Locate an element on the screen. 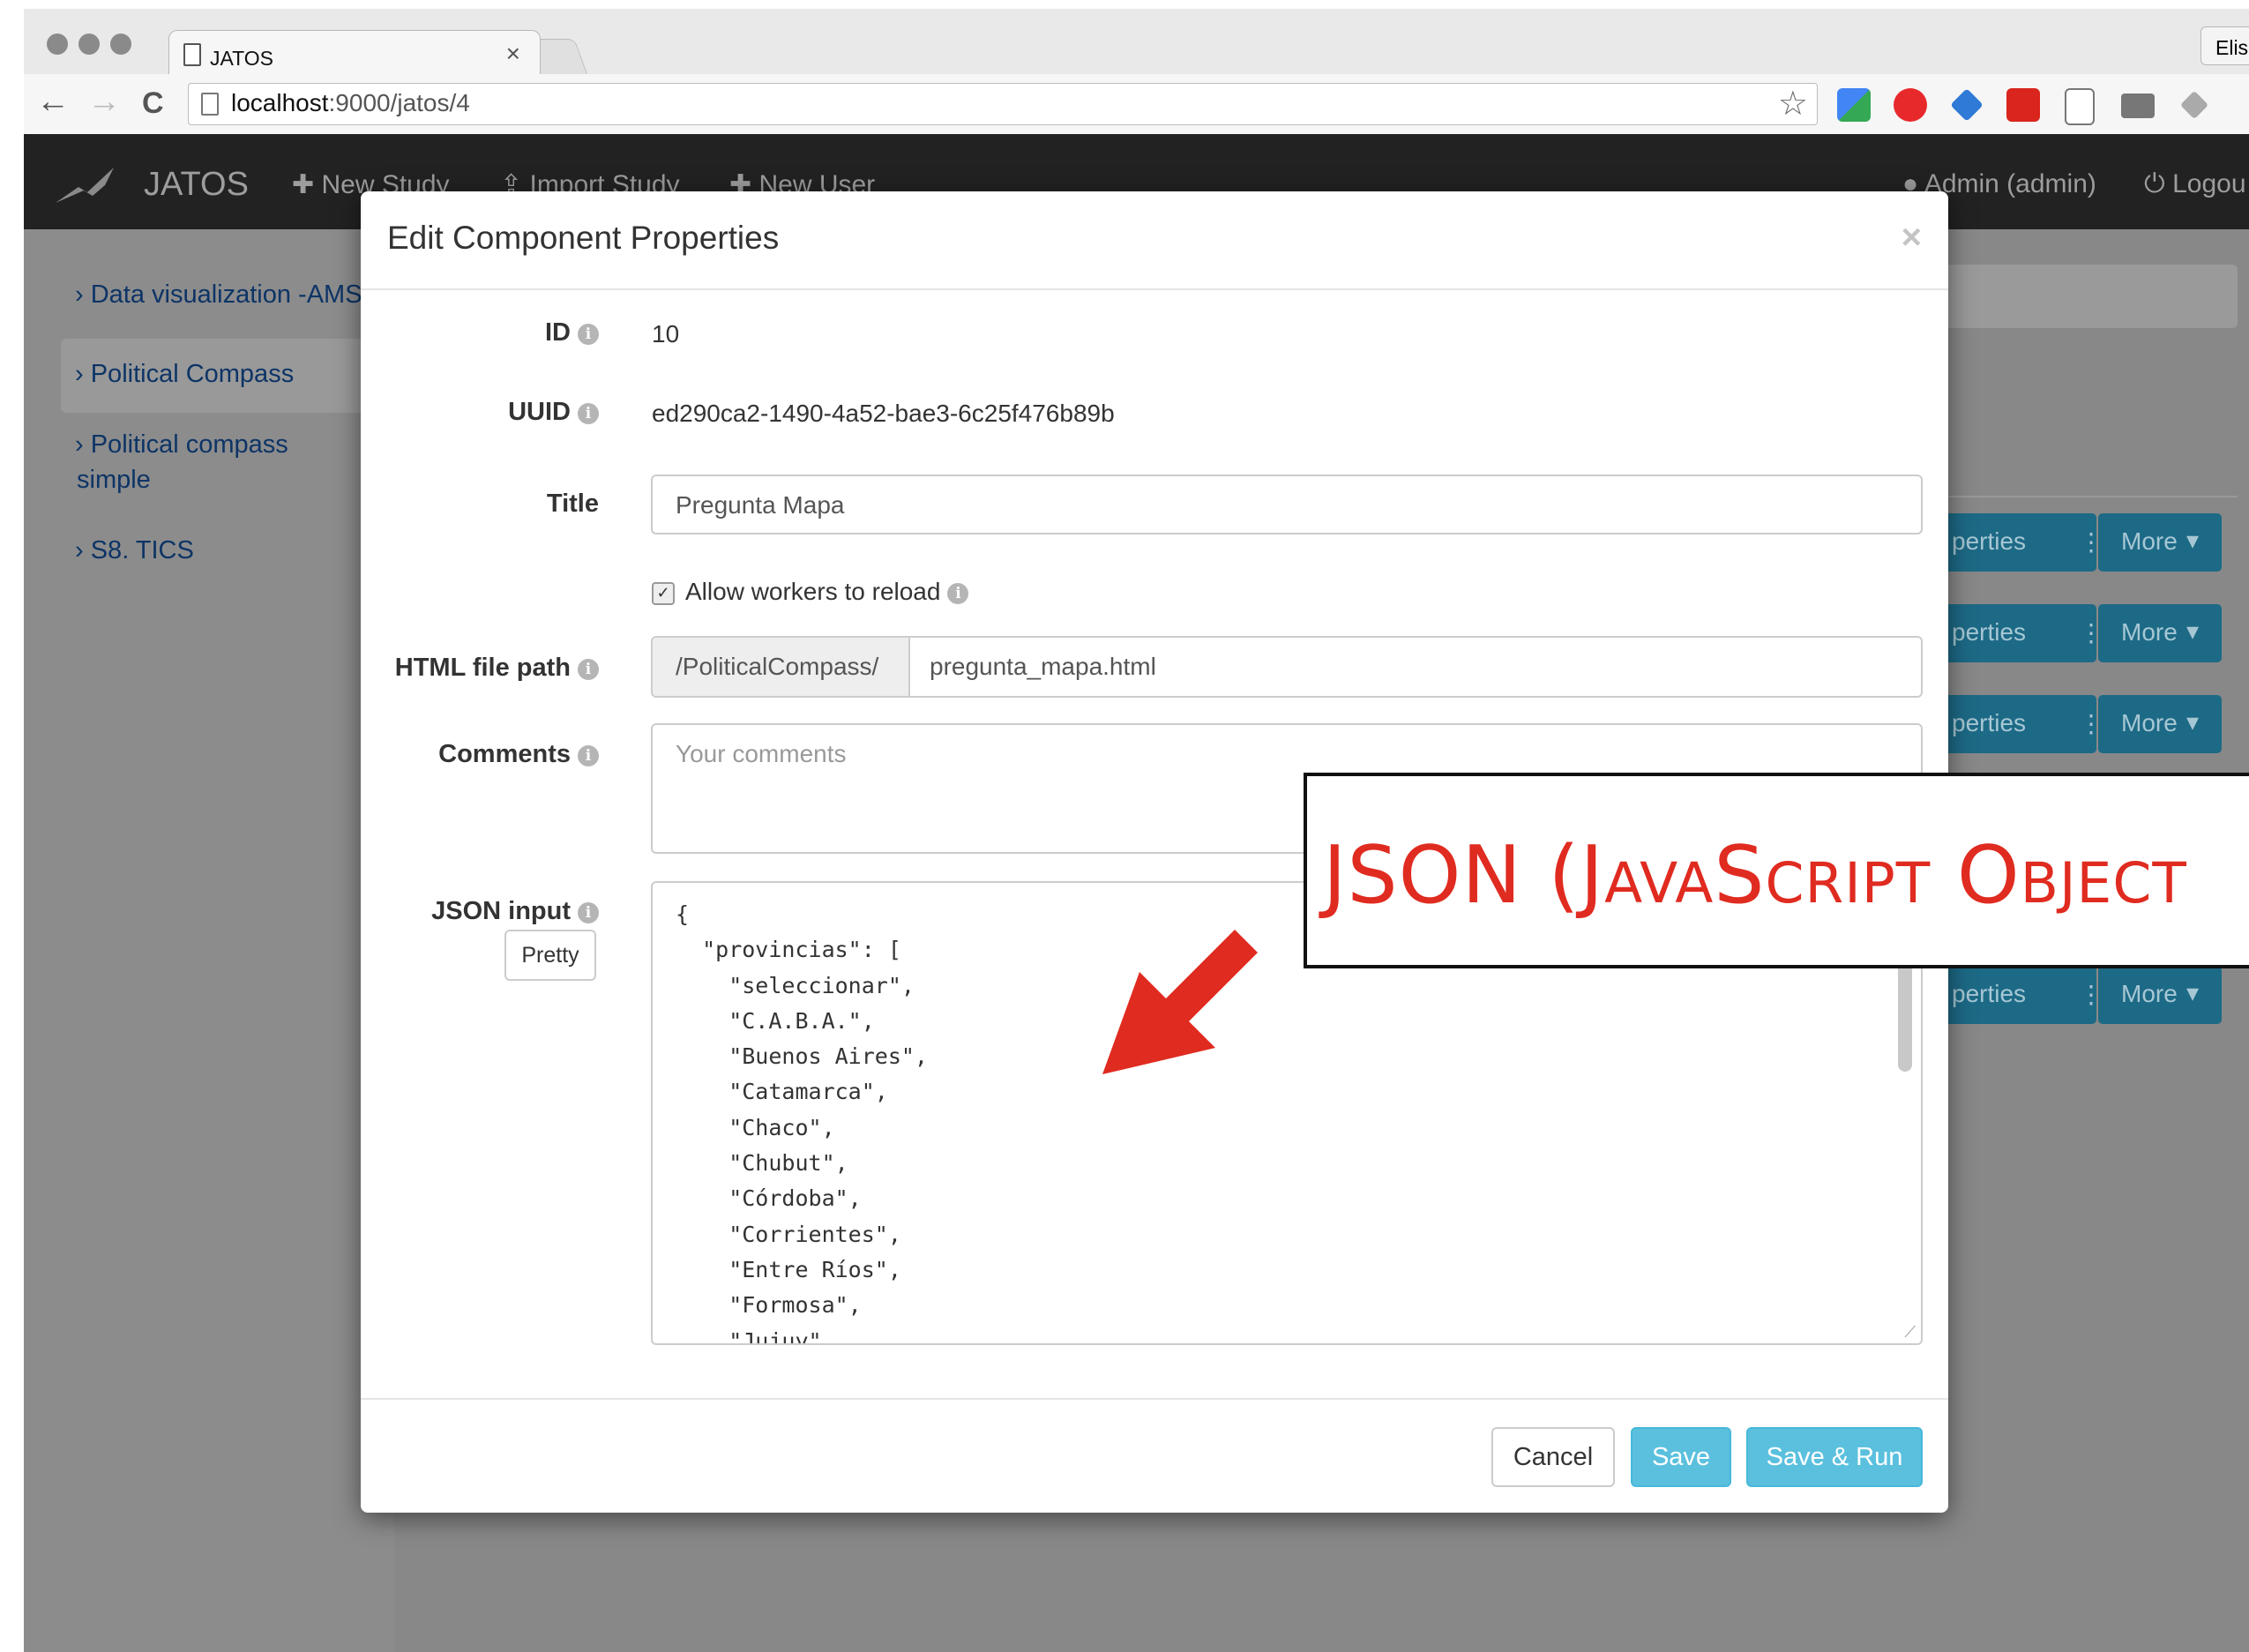  profile-button: Elis is located at coordinates (2224, 45).